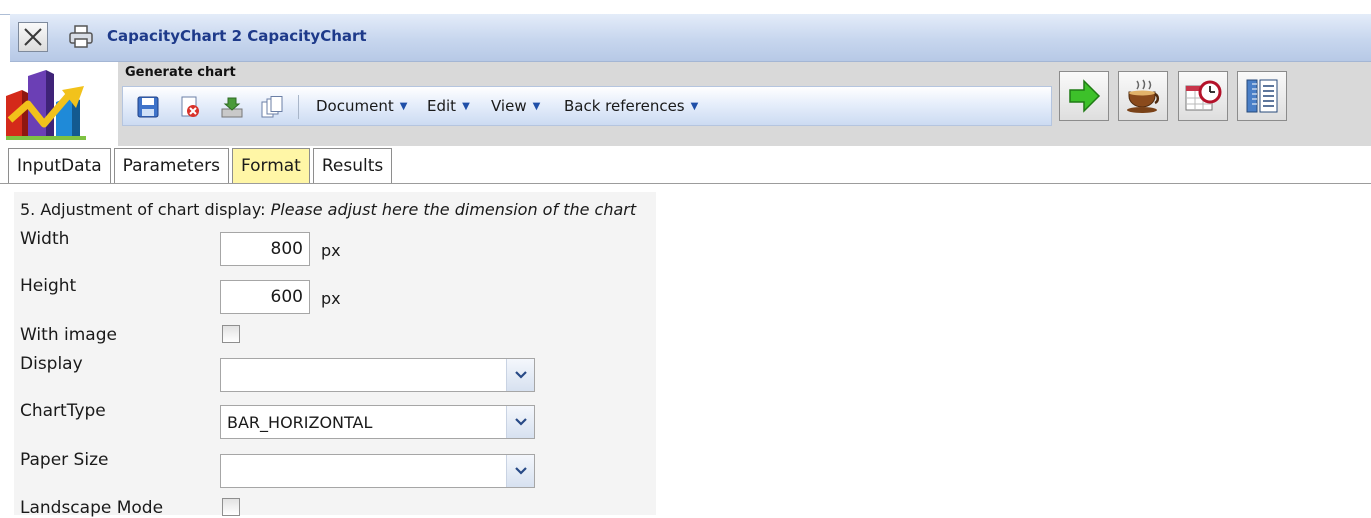 The width and height of the screenshot is (1371, 518). I want to click on toolbar-heading: Generate chart, so click(180, 72).